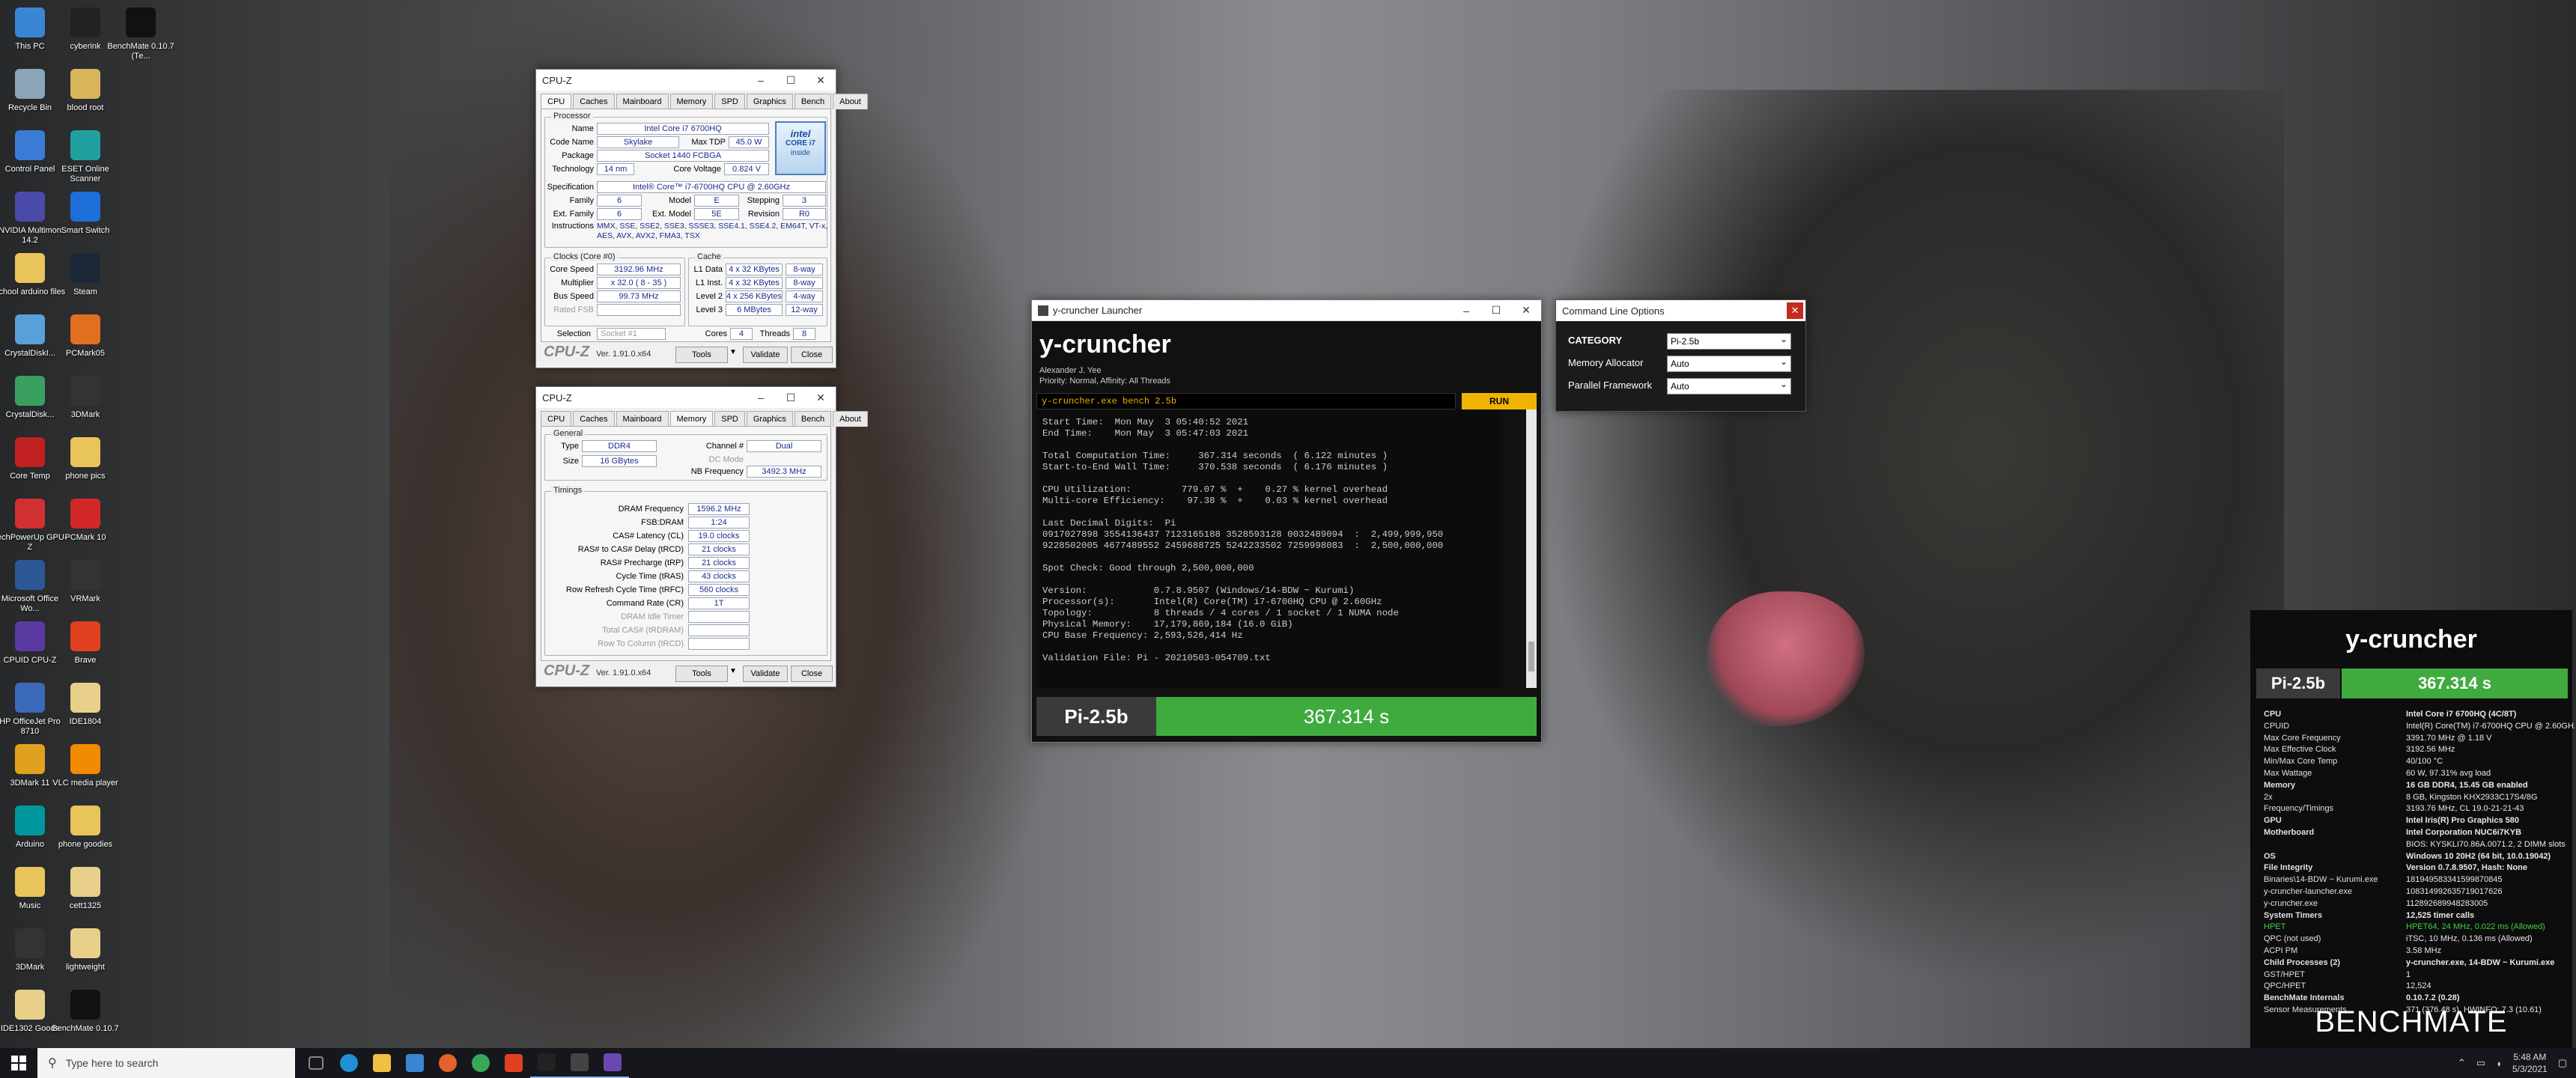  What do you see at coordinates (642, 562) in the screenshot?
I see `timing-label: RAS# Precharge (tRP)` at bounding box center [642, 562].